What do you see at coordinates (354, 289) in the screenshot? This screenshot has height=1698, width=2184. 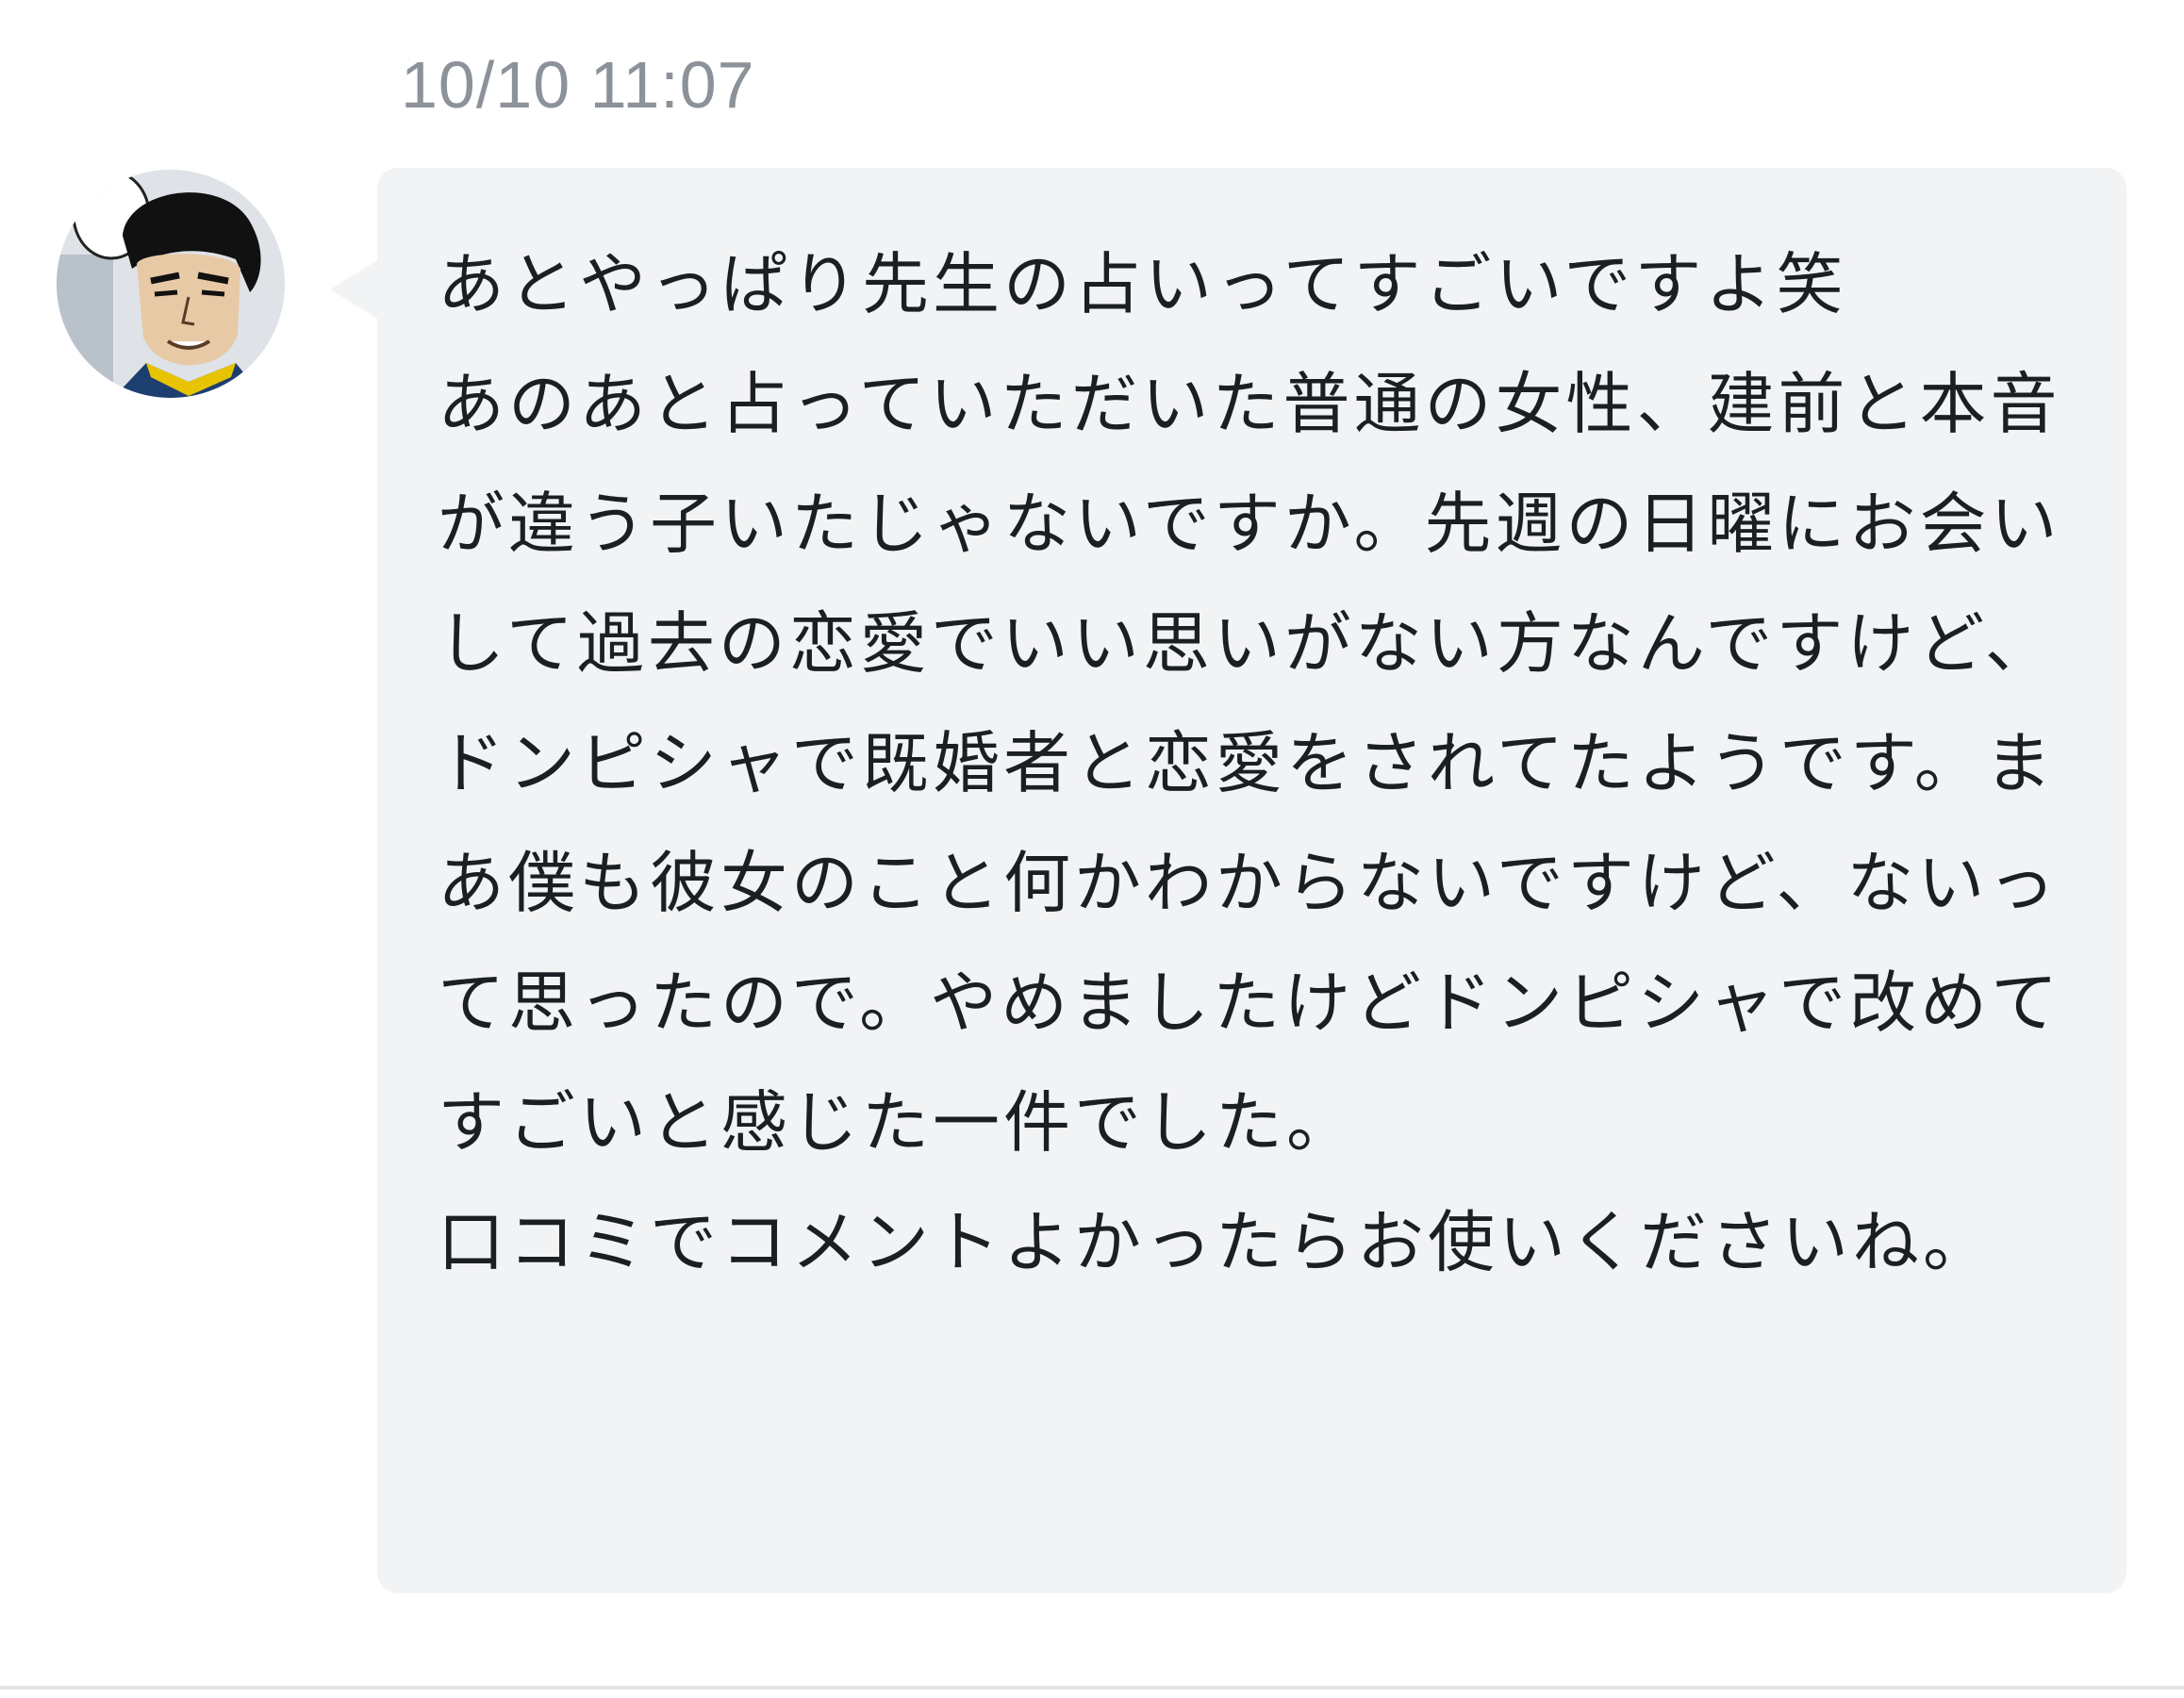 I see `bubble-tail` at bounding box center [354, 289].